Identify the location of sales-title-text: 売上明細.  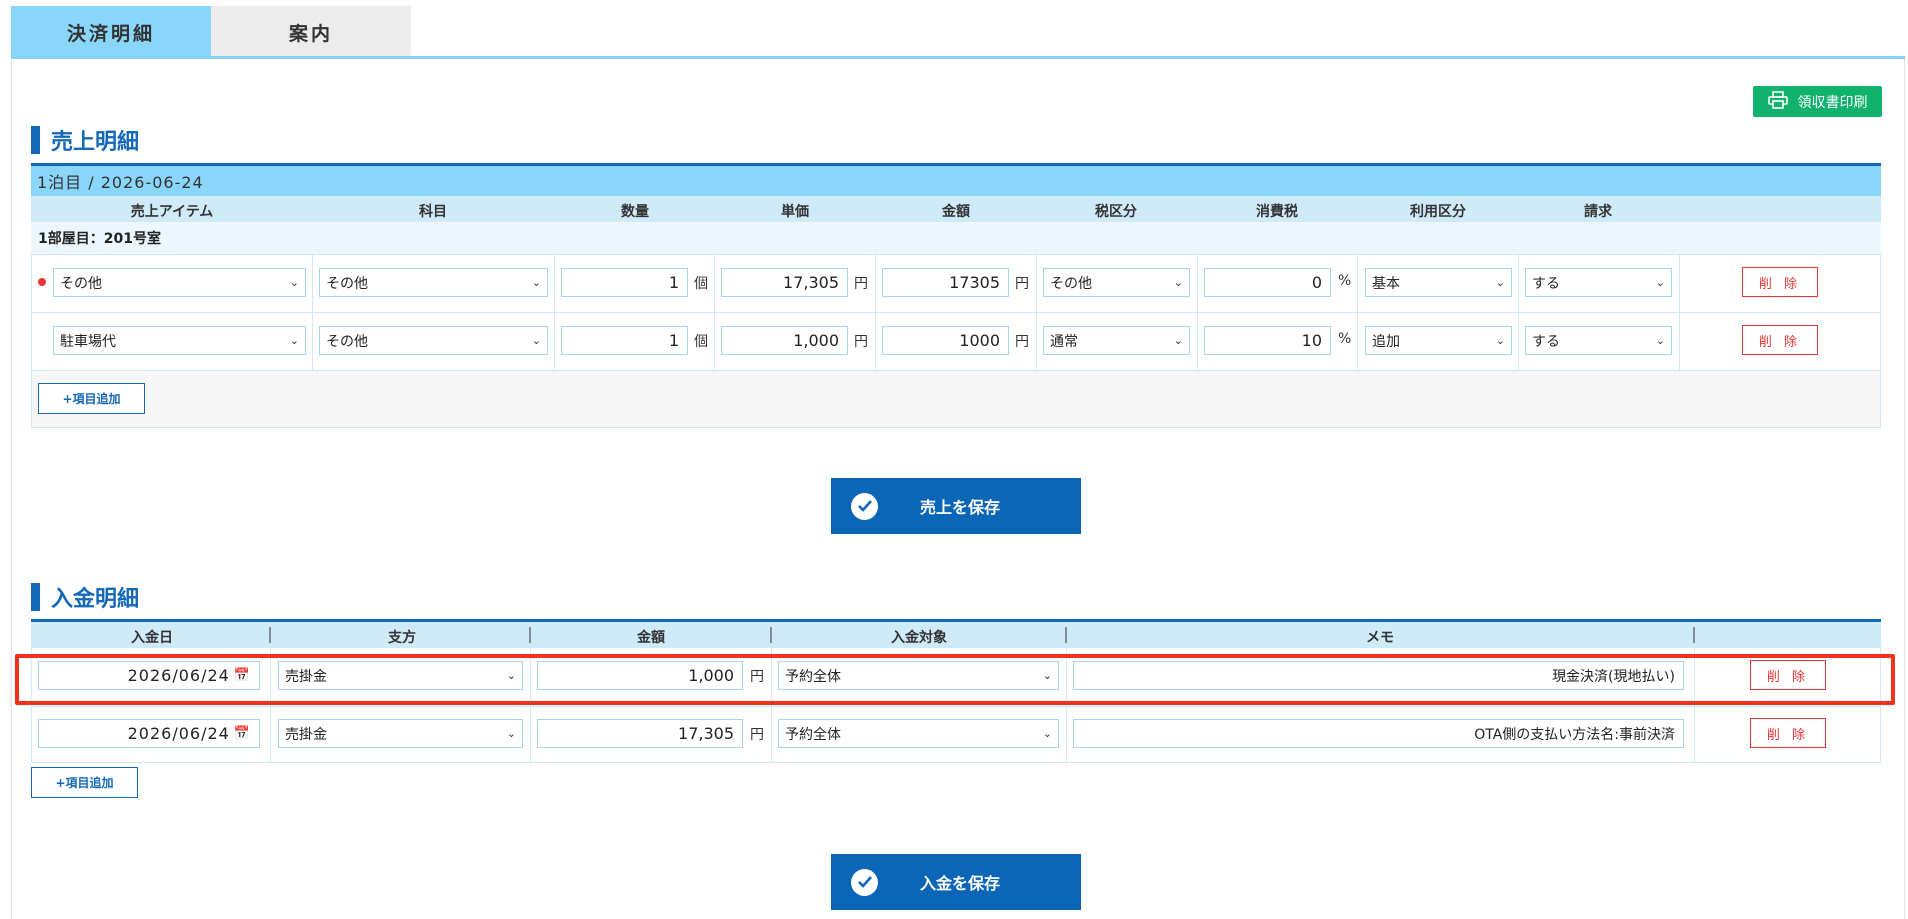
(95, 142).